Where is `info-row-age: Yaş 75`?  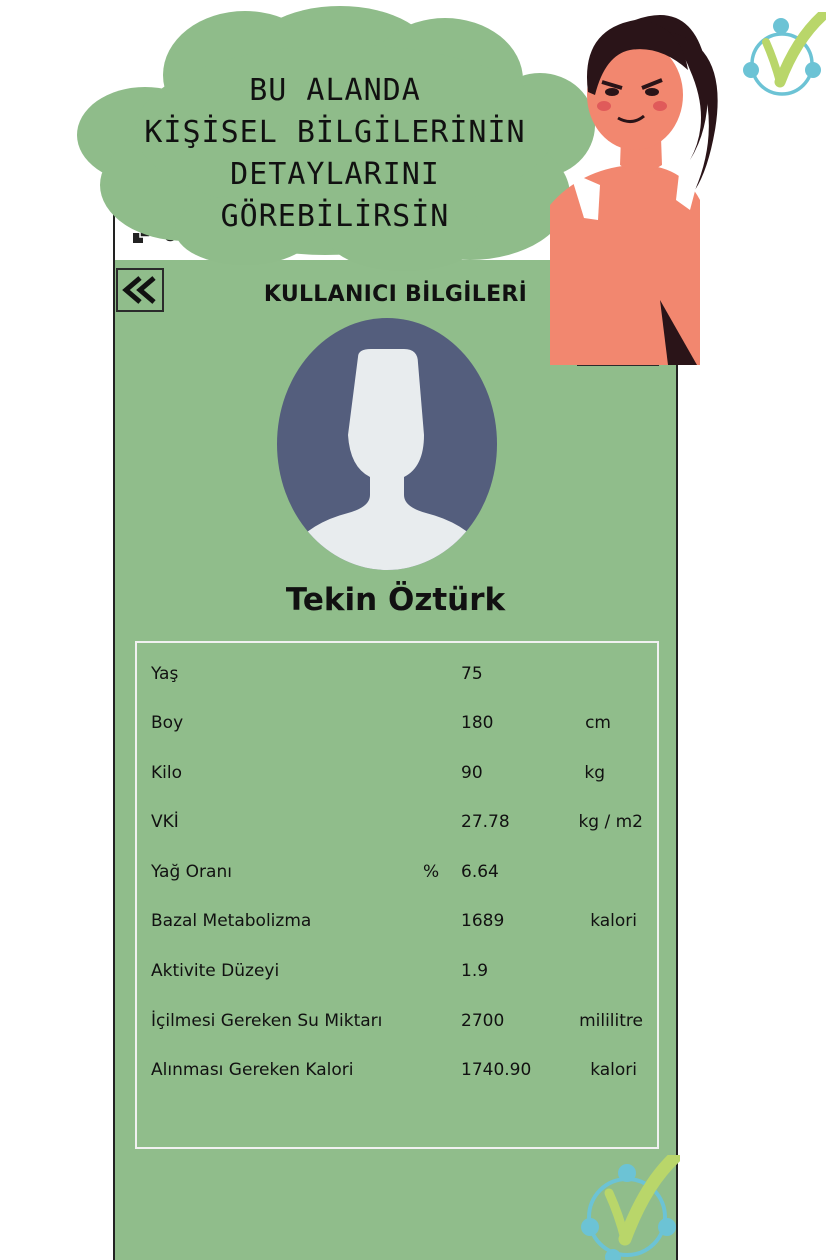 info-row-age: Yaş 75 is located at coordinates (397, 679).